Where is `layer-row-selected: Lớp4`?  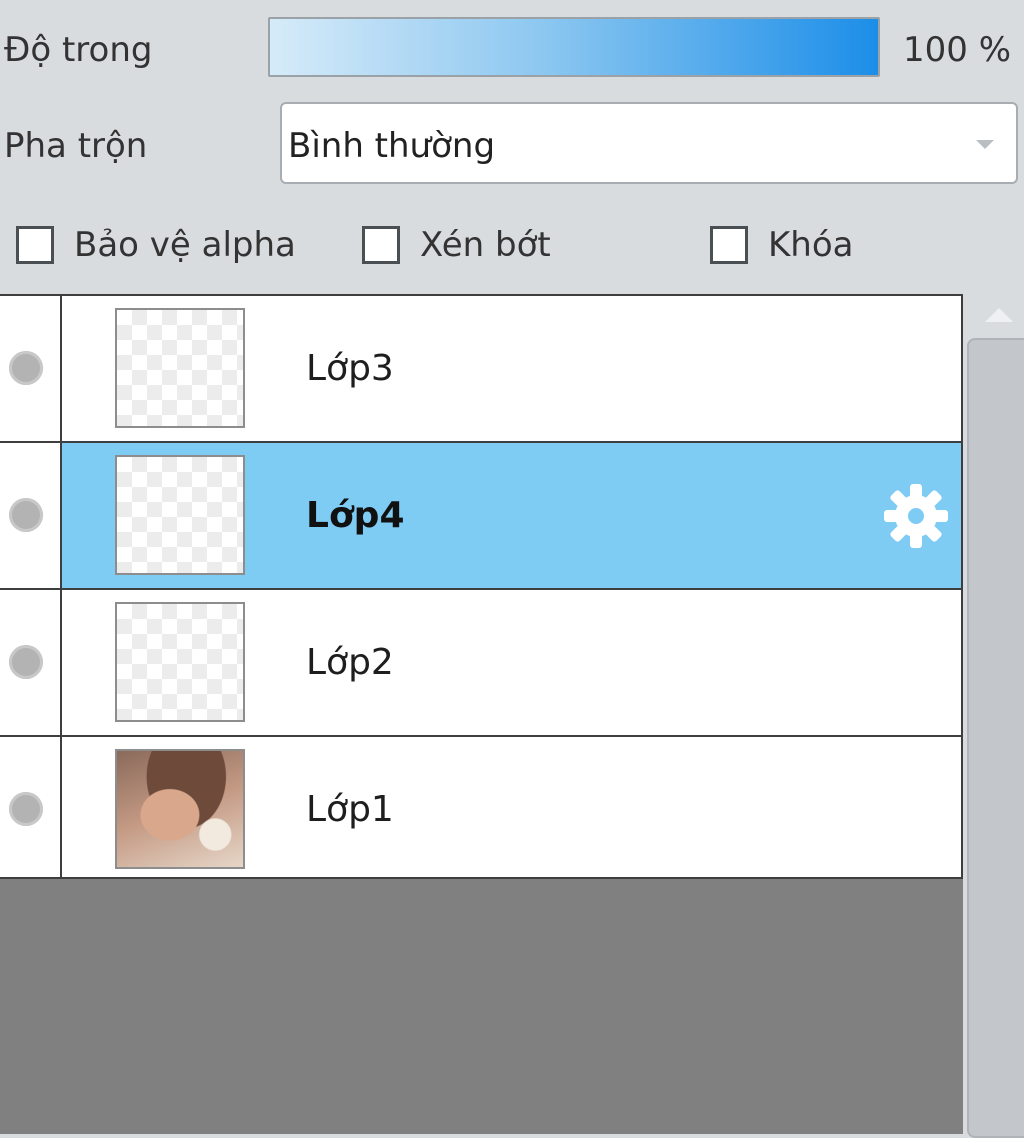 layer-row-selected: Lớp4 is located at coordinates (481, 516).